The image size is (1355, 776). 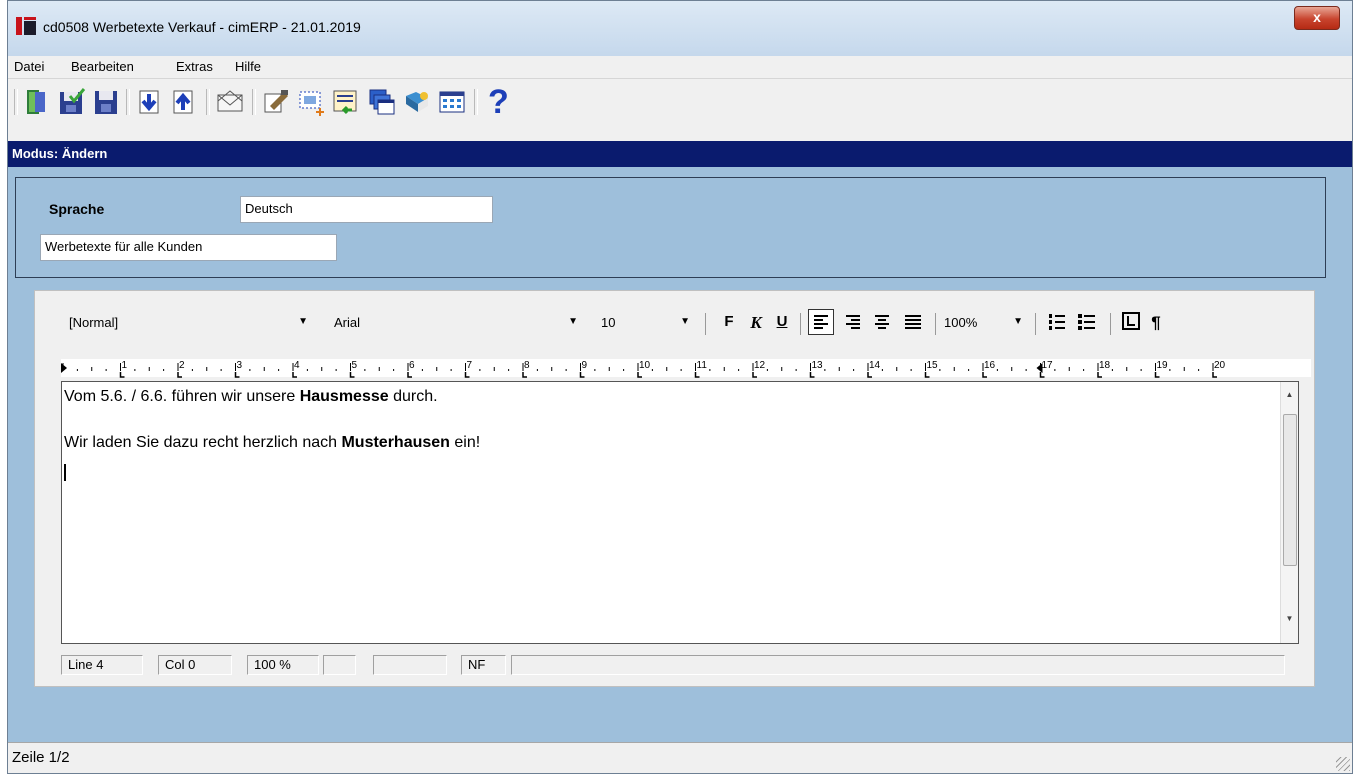 What do you see at coordinates (1220, 365) in the screenshot?
I see `ruler-label: 20` at bounding box center [1220, 365].